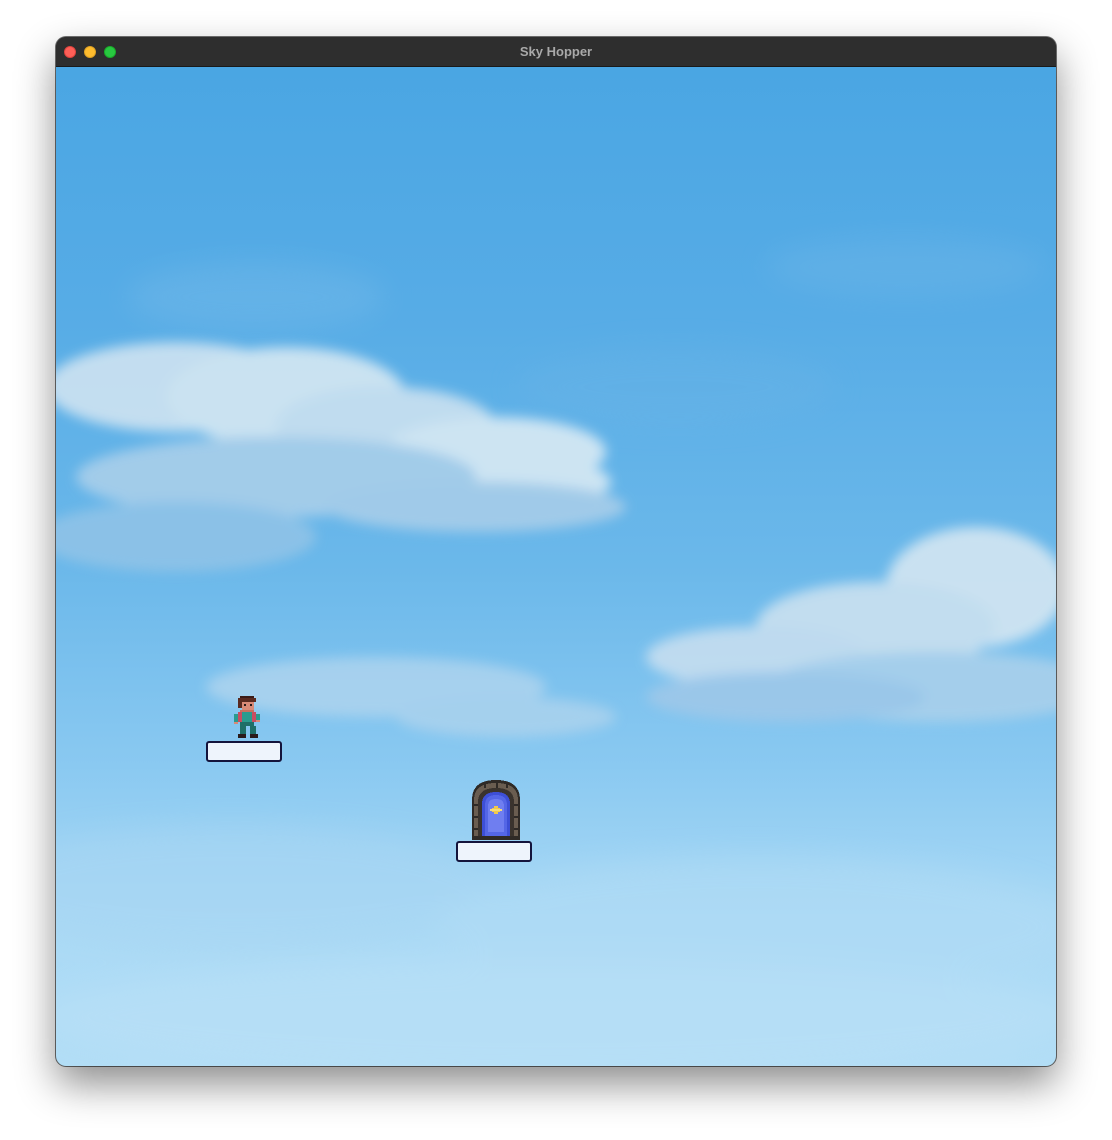  I want to click on window-title: Sky Hopper, so click(556, 51).